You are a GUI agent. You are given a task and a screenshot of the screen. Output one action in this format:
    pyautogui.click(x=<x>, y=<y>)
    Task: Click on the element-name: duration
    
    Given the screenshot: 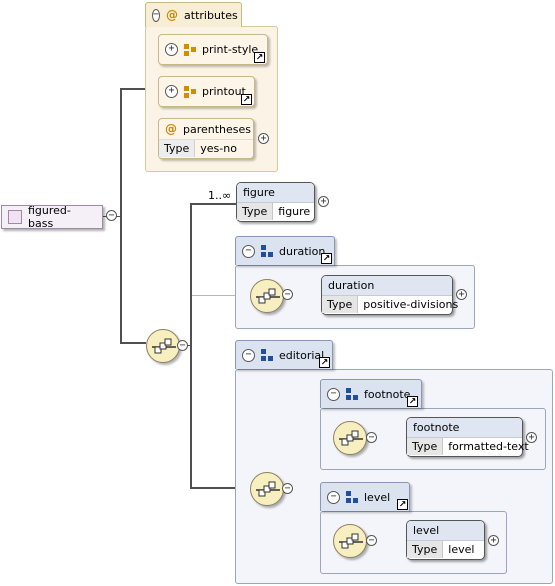 What is the action you would take?
    pyautogui.click(x=387, y=286)
    